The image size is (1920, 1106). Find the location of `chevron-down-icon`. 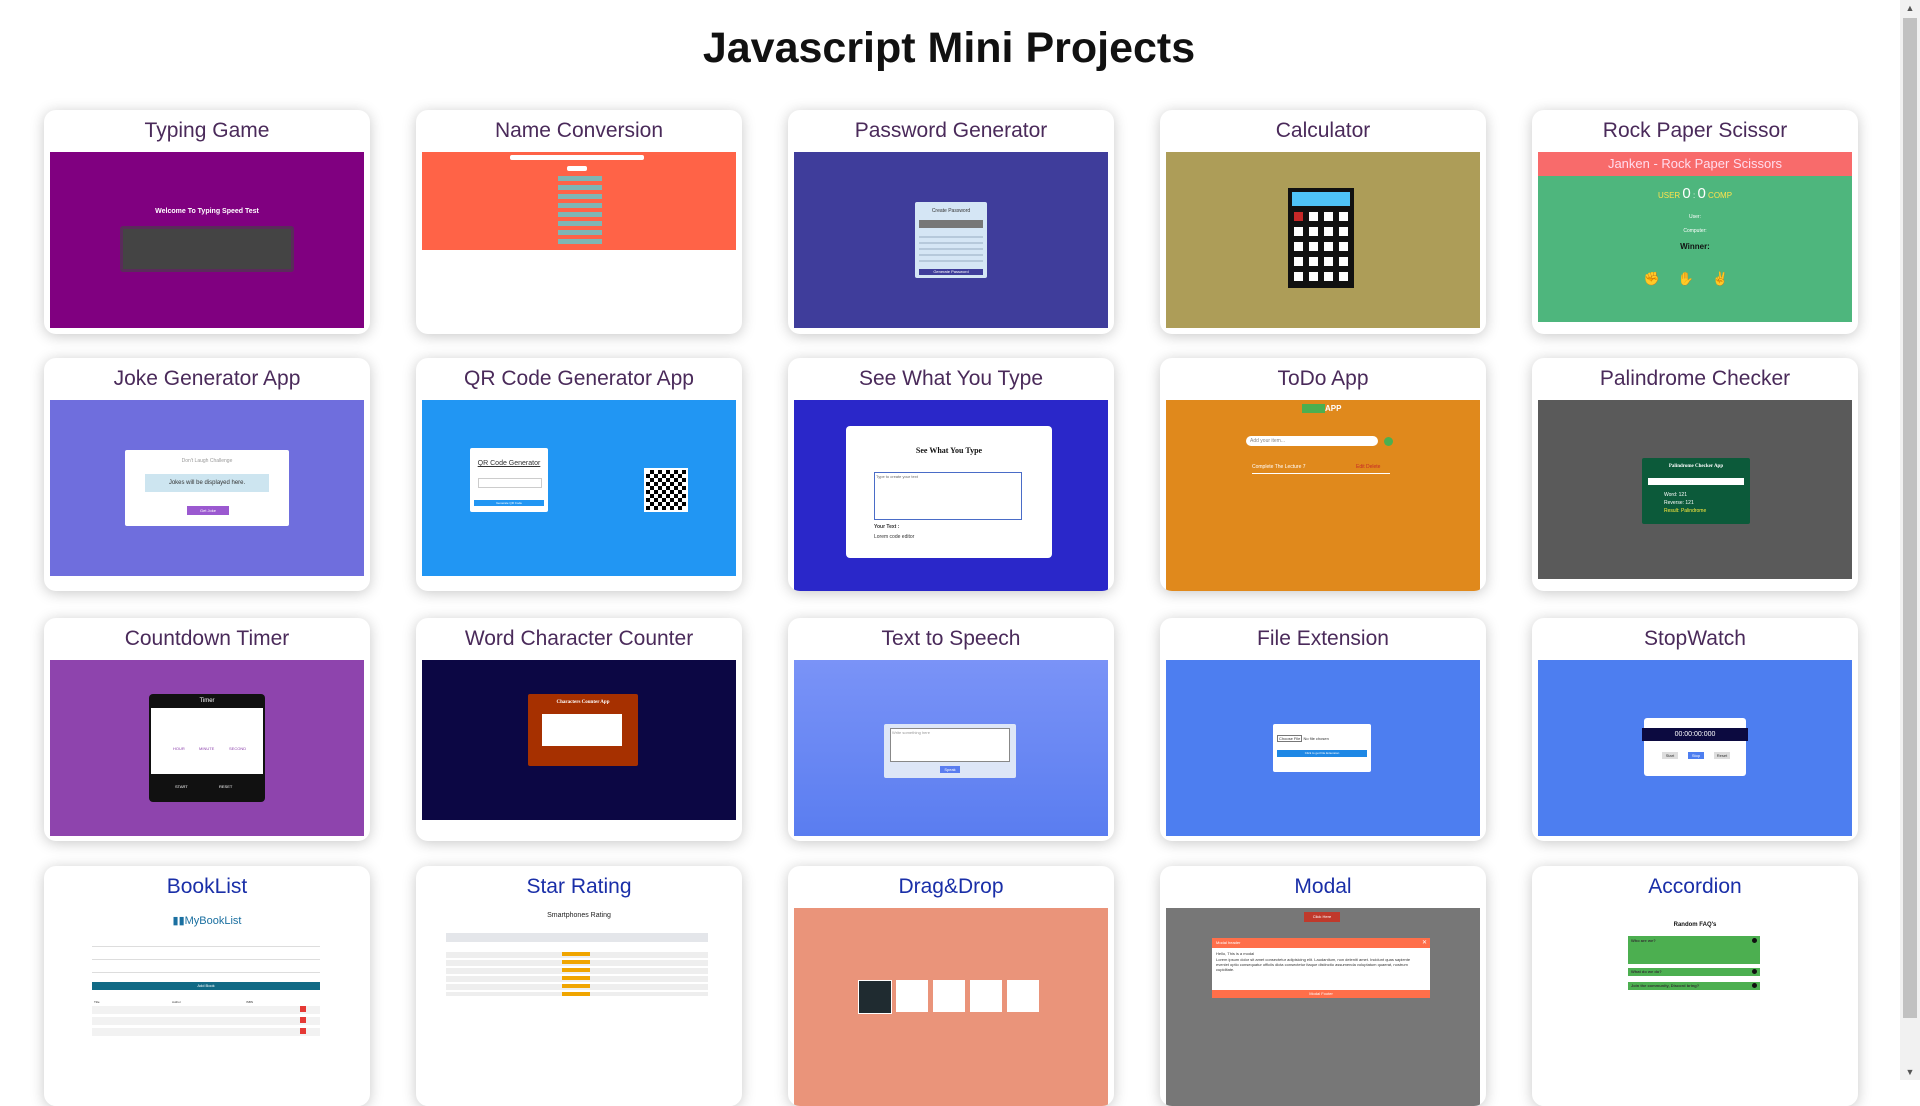

chevron-down-icon is located at coordinates (1754, 971).